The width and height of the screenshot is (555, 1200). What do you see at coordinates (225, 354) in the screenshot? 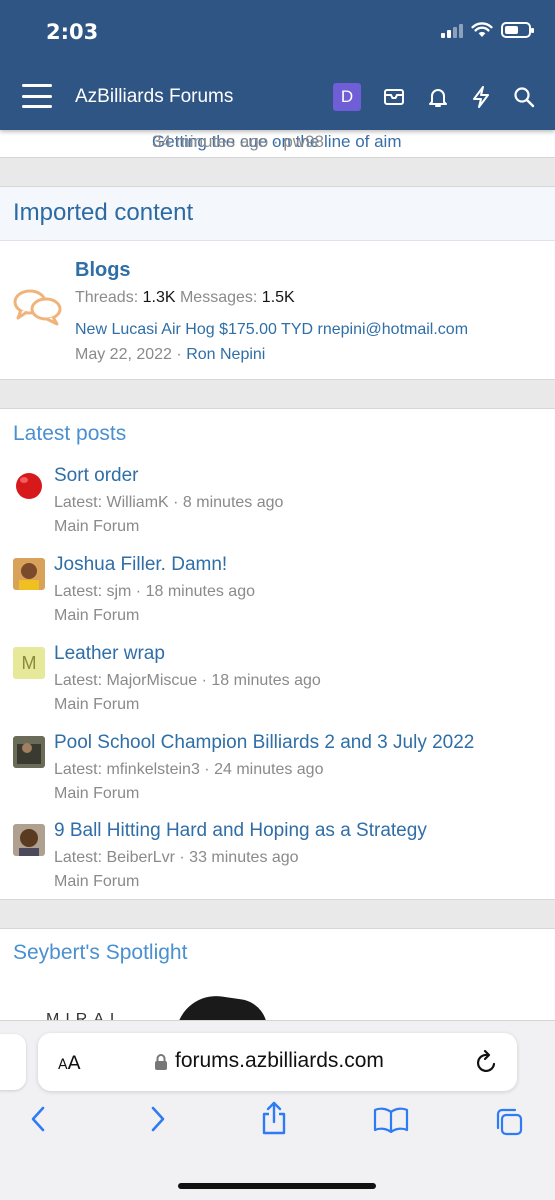
I see `last-post-user: Ron Nepini` at bounding box center [225, 354].